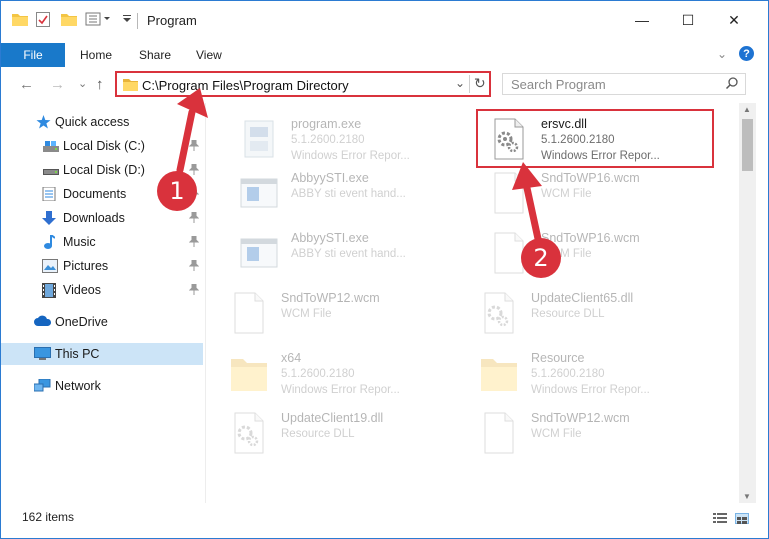 The image size is (769, 539). Describe the element at coordinates (42, 354) in the screenshot. I see `computer-icon` at that location.